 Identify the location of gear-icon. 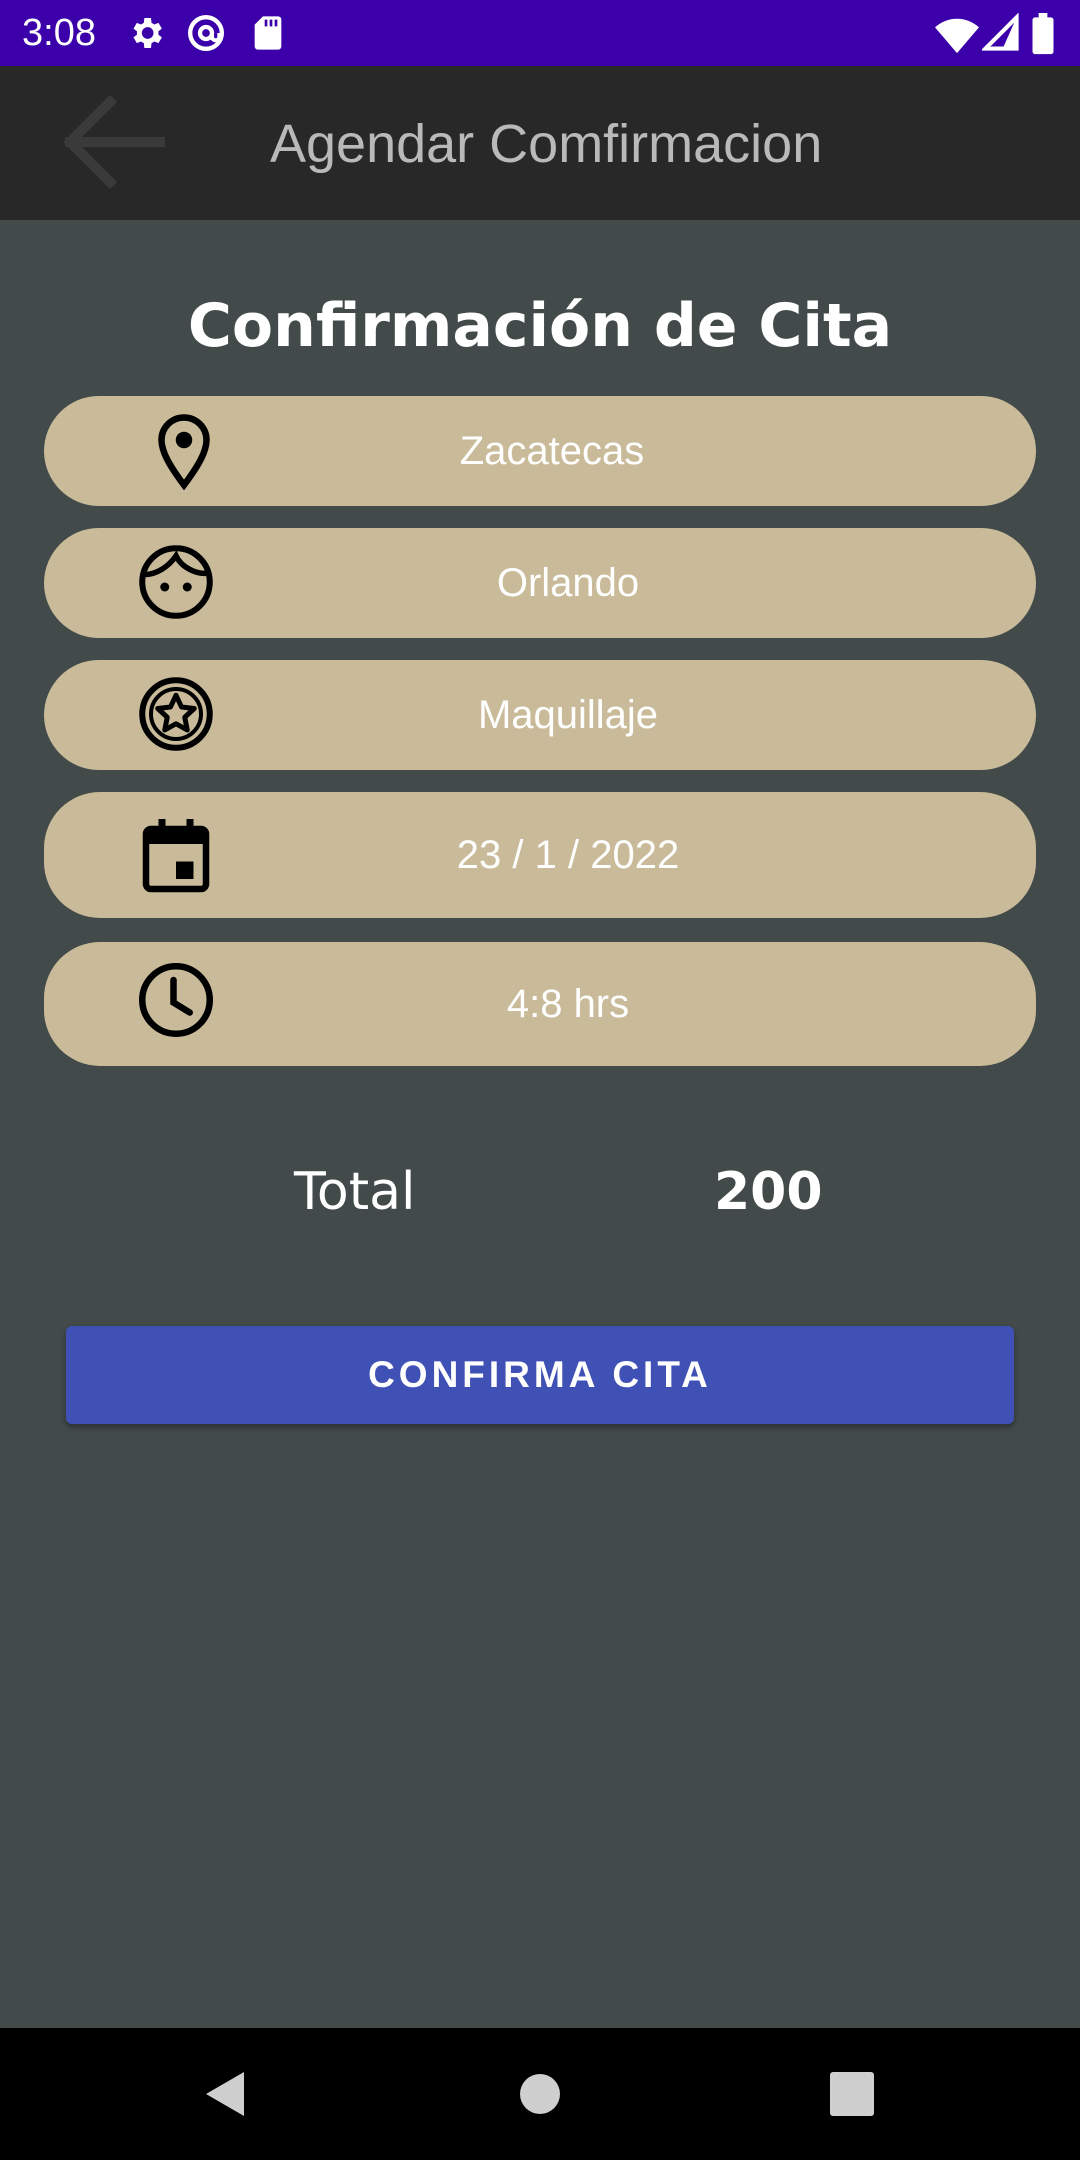
(147, 33).